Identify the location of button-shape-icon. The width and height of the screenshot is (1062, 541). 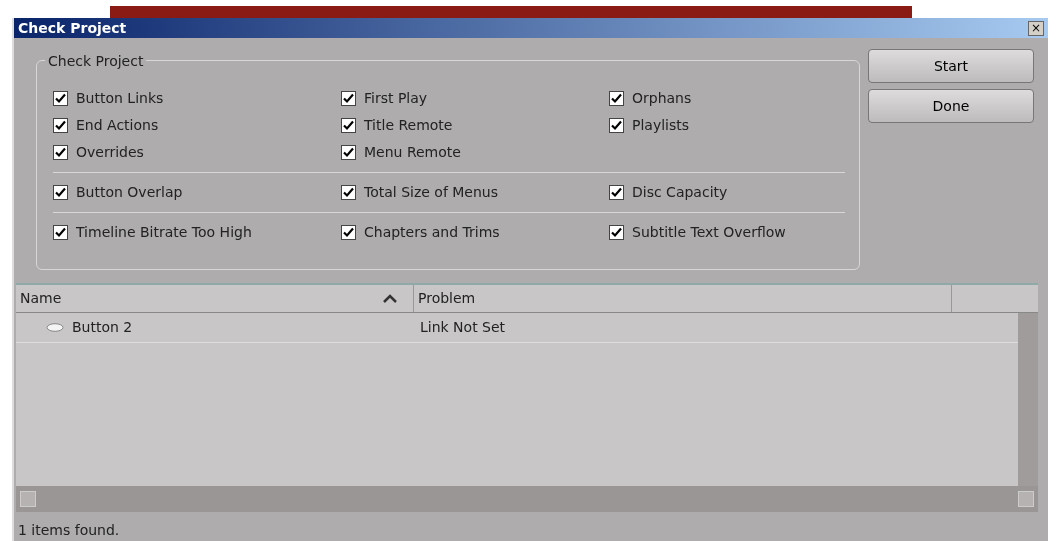
(55, 328).